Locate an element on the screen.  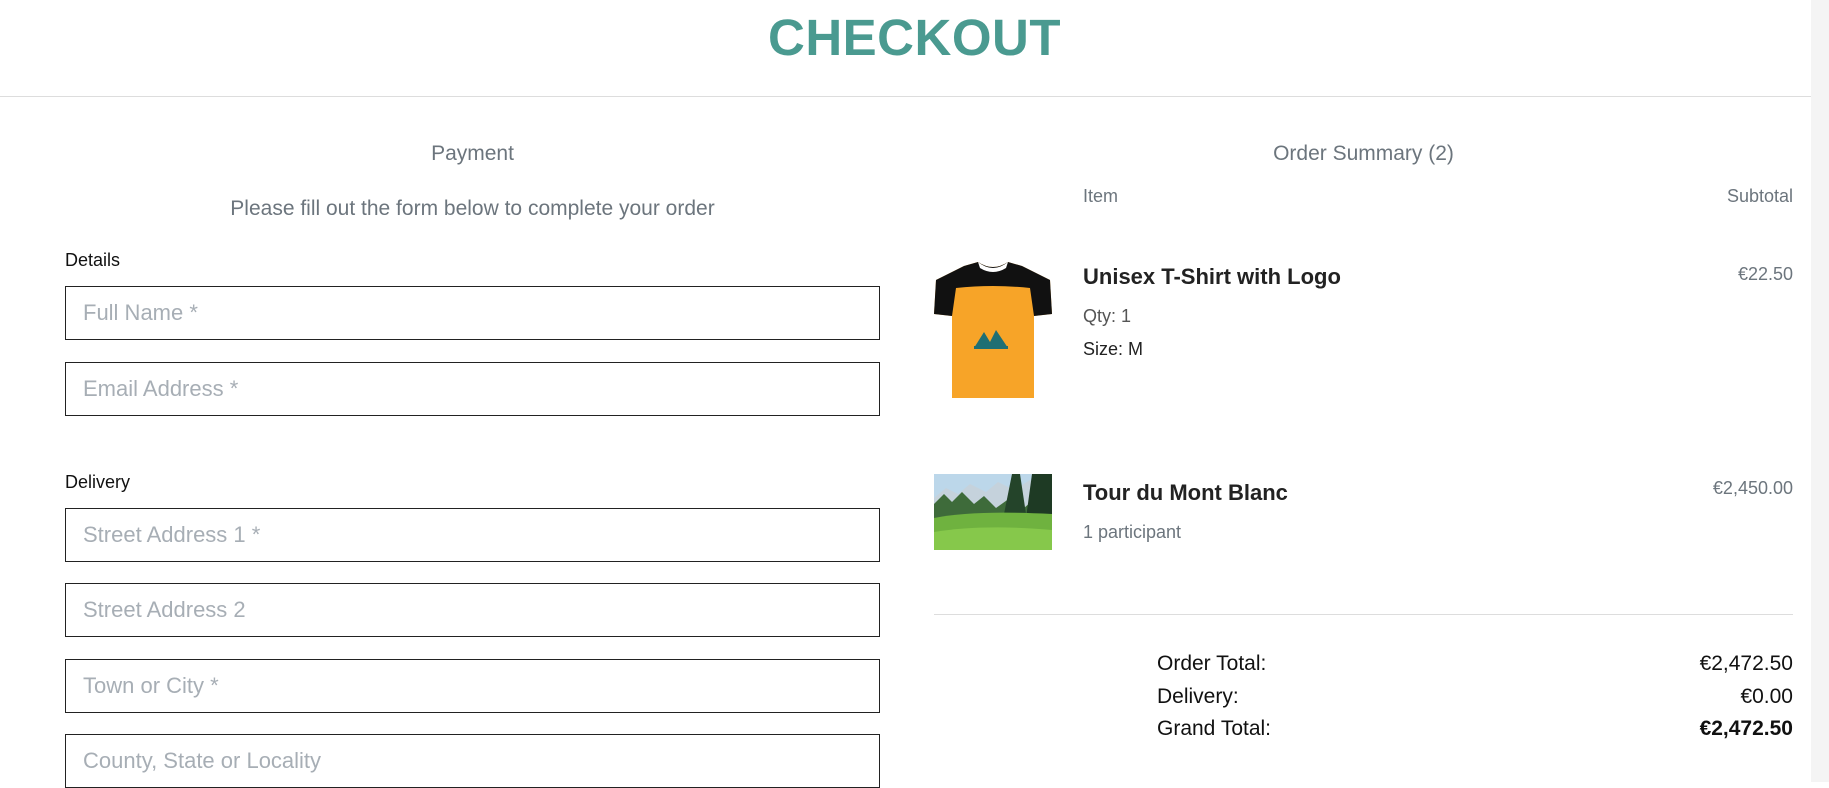
t-shirt-product-image is located at coordinates (993, 330).